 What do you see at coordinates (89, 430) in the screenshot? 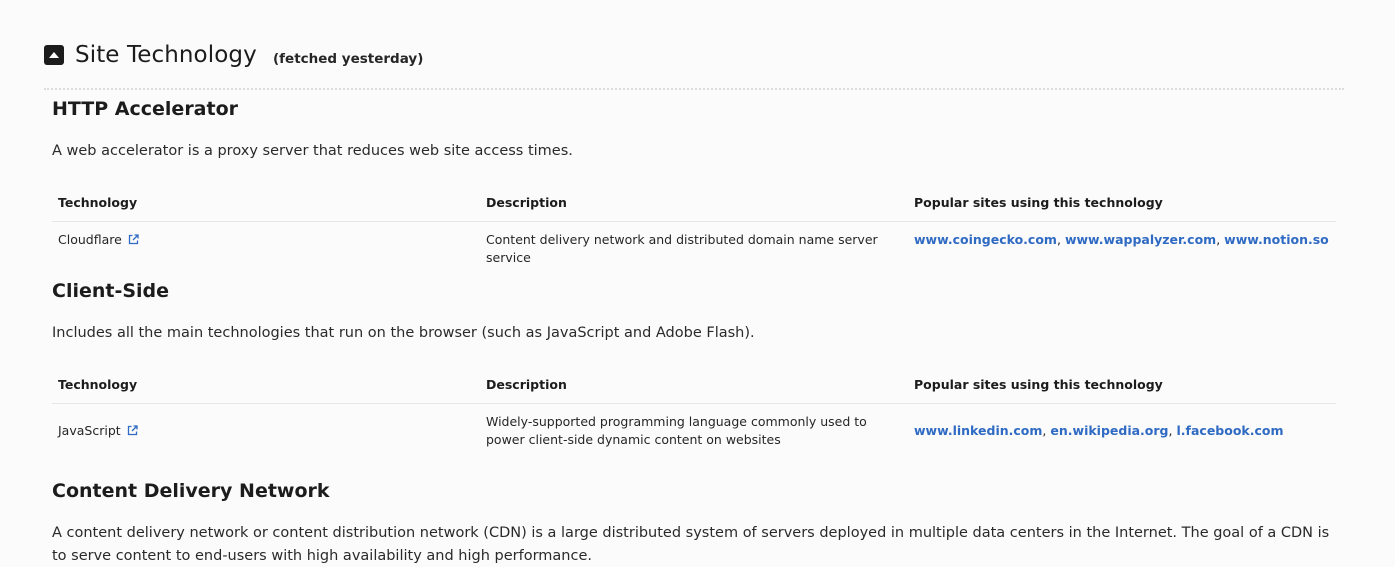
I see `technology-name: JavaScript` at bounding box center [89, 430].